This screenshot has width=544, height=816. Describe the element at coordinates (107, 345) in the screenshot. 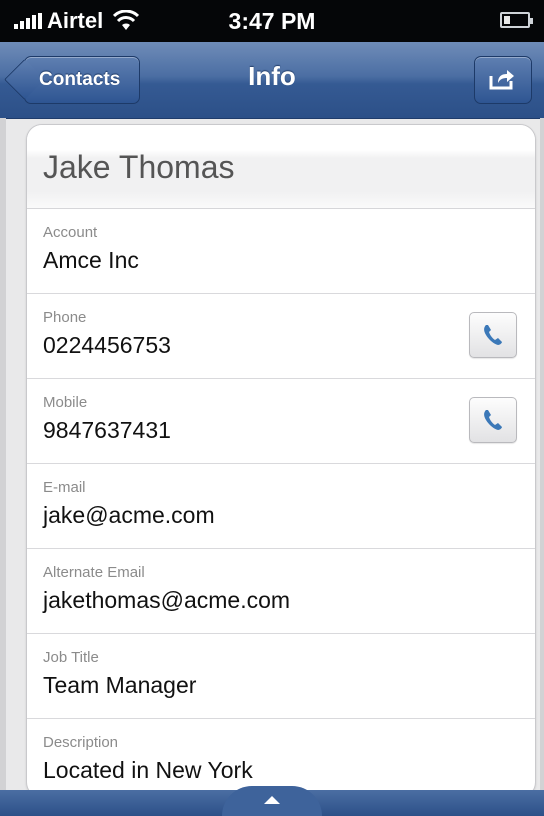

I see `field-value: 0224456753` at that location.